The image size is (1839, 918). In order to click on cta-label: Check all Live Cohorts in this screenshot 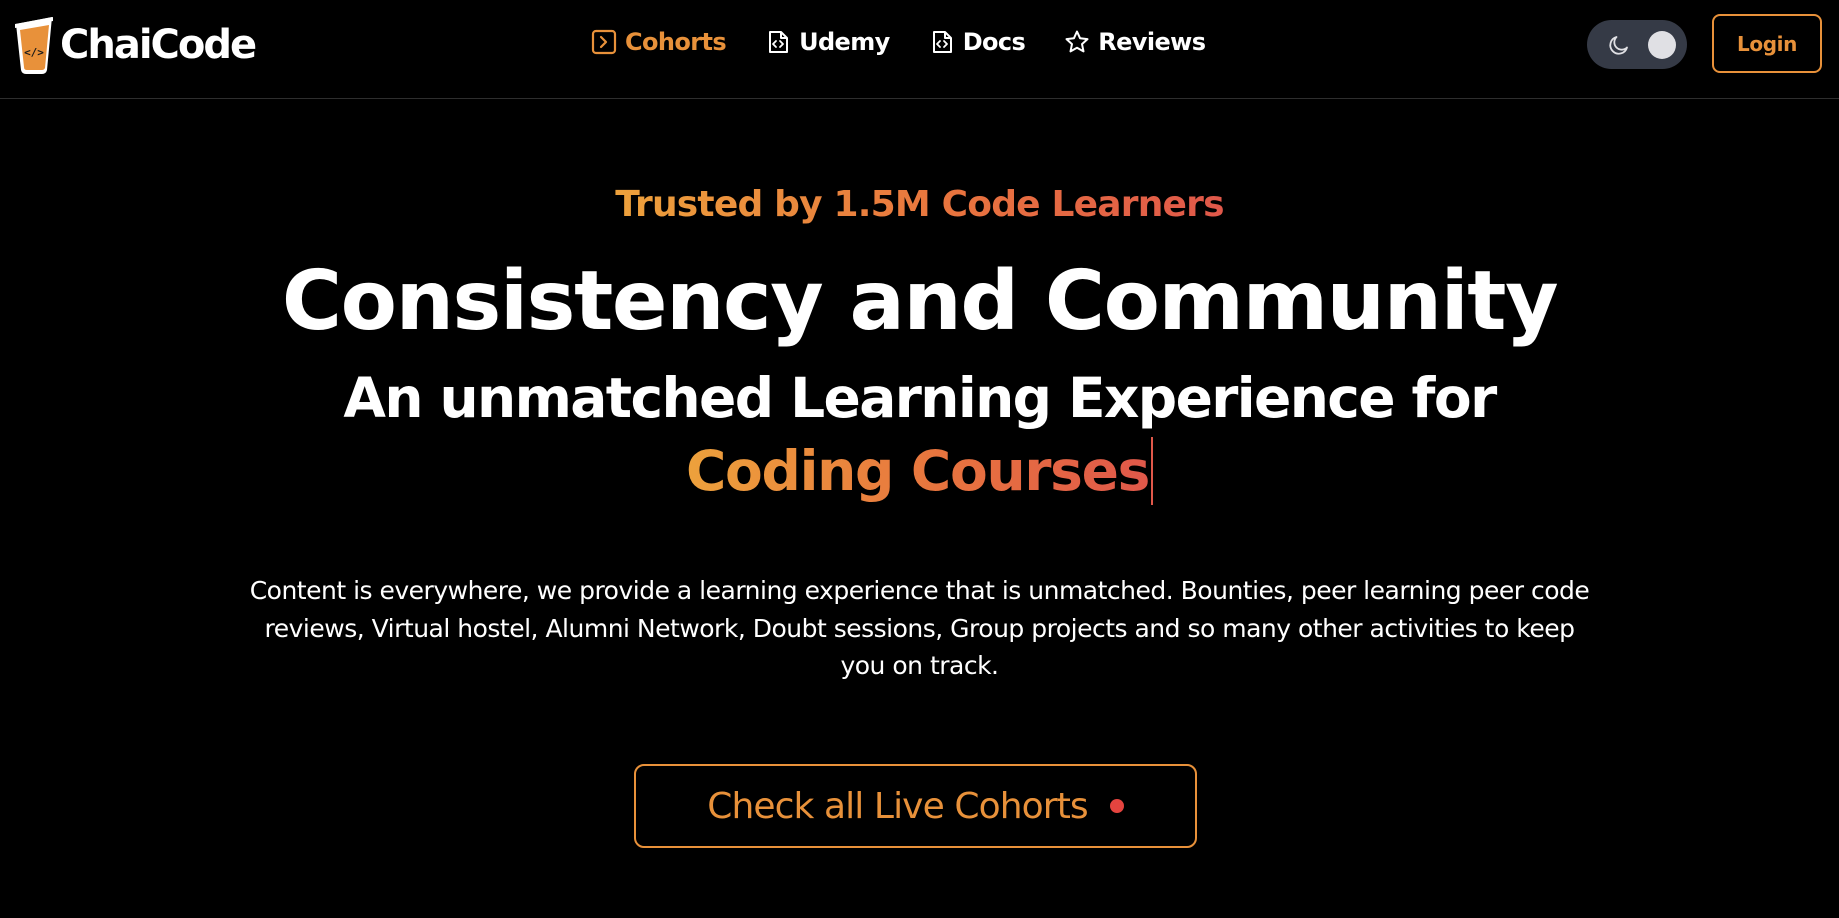, I will do `click(897, 806)`.